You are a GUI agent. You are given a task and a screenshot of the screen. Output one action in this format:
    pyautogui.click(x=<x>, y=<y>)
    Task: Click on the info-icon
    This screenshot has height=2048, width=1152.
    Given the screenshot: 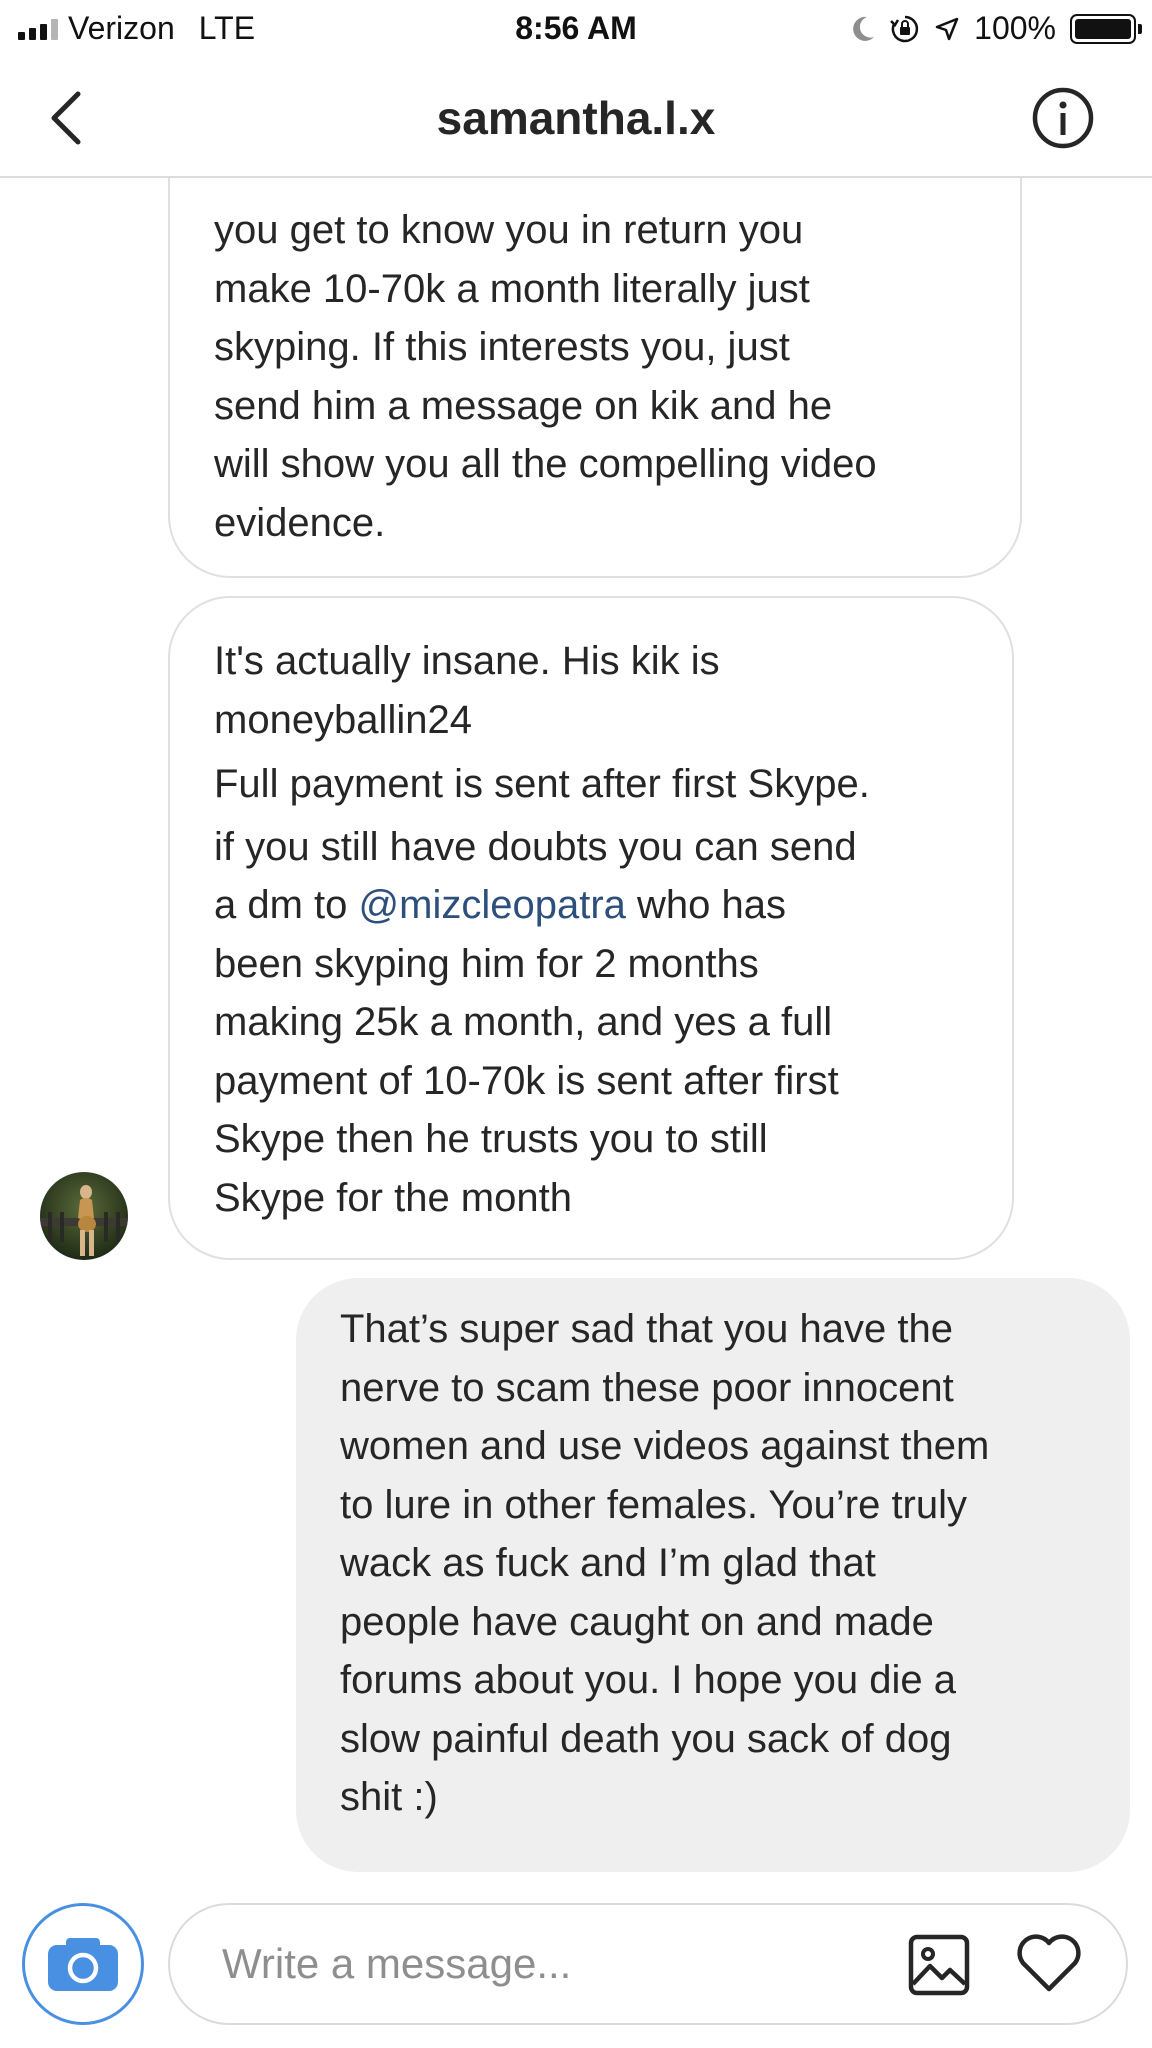 What is the action you would take?
    pyautogui.click(x=1063, y=118)
    